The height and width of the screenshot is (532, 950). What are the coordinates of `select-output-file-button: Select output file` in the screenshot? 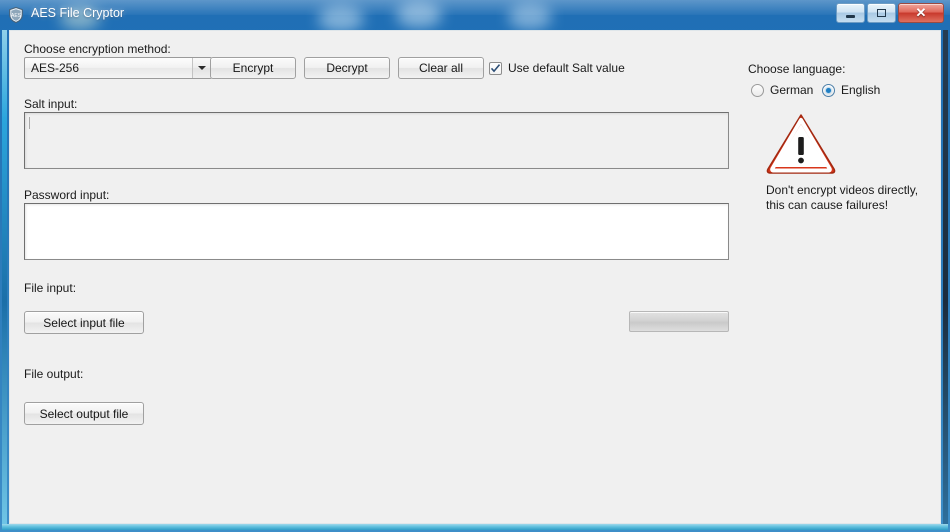 It's located at (84, 413).